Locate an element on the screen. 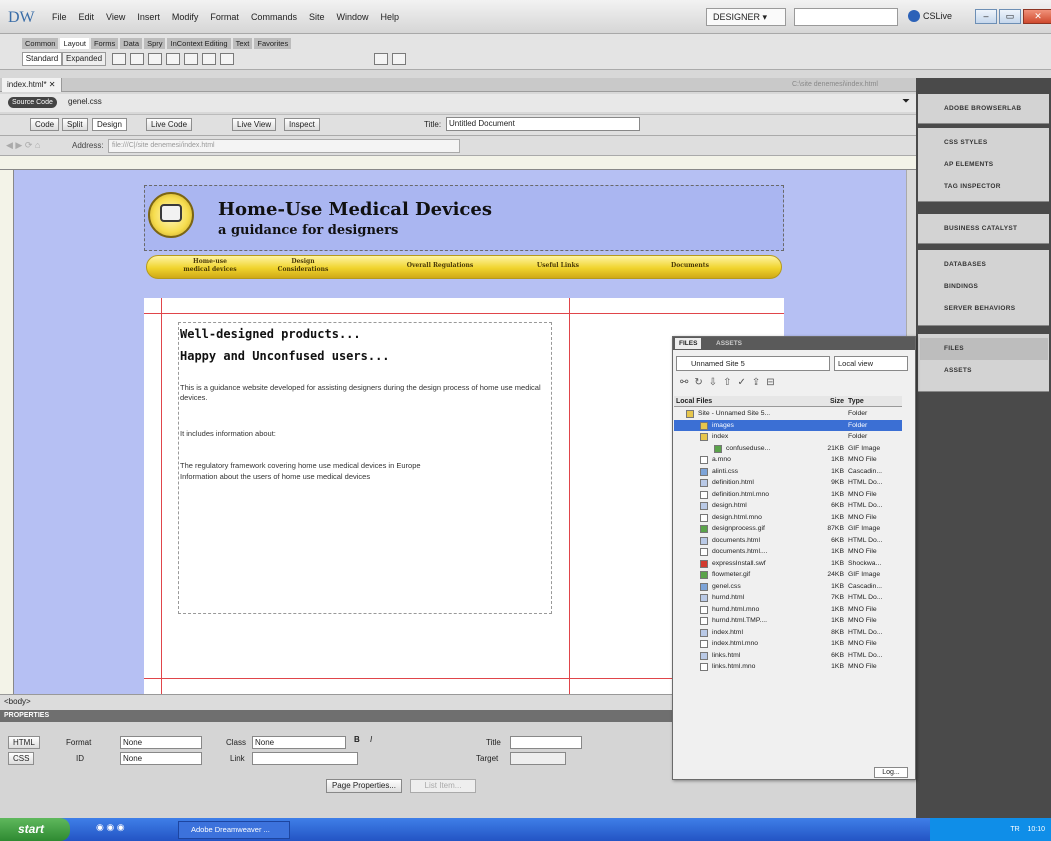 The image size is (1051, 841). insert-tab-common: Common is located at coordinates (40, 43).